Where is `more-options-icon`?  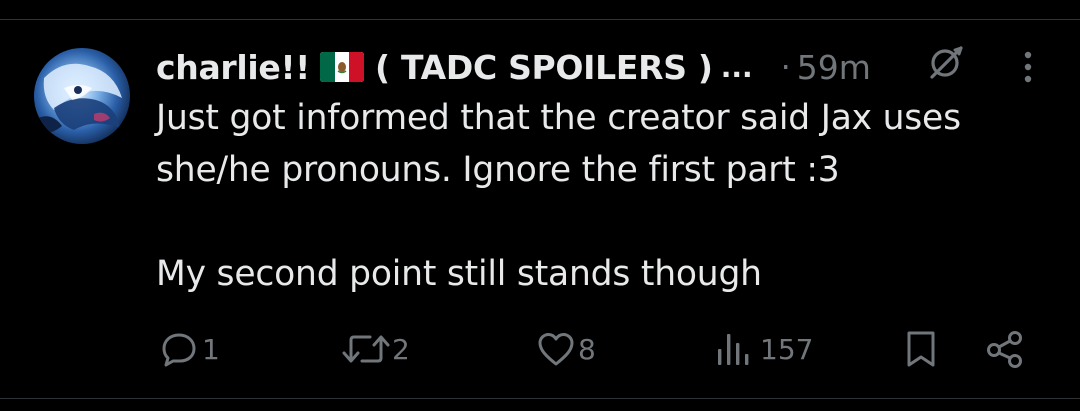 more-options-icon is located at coordinates (1028, 67).